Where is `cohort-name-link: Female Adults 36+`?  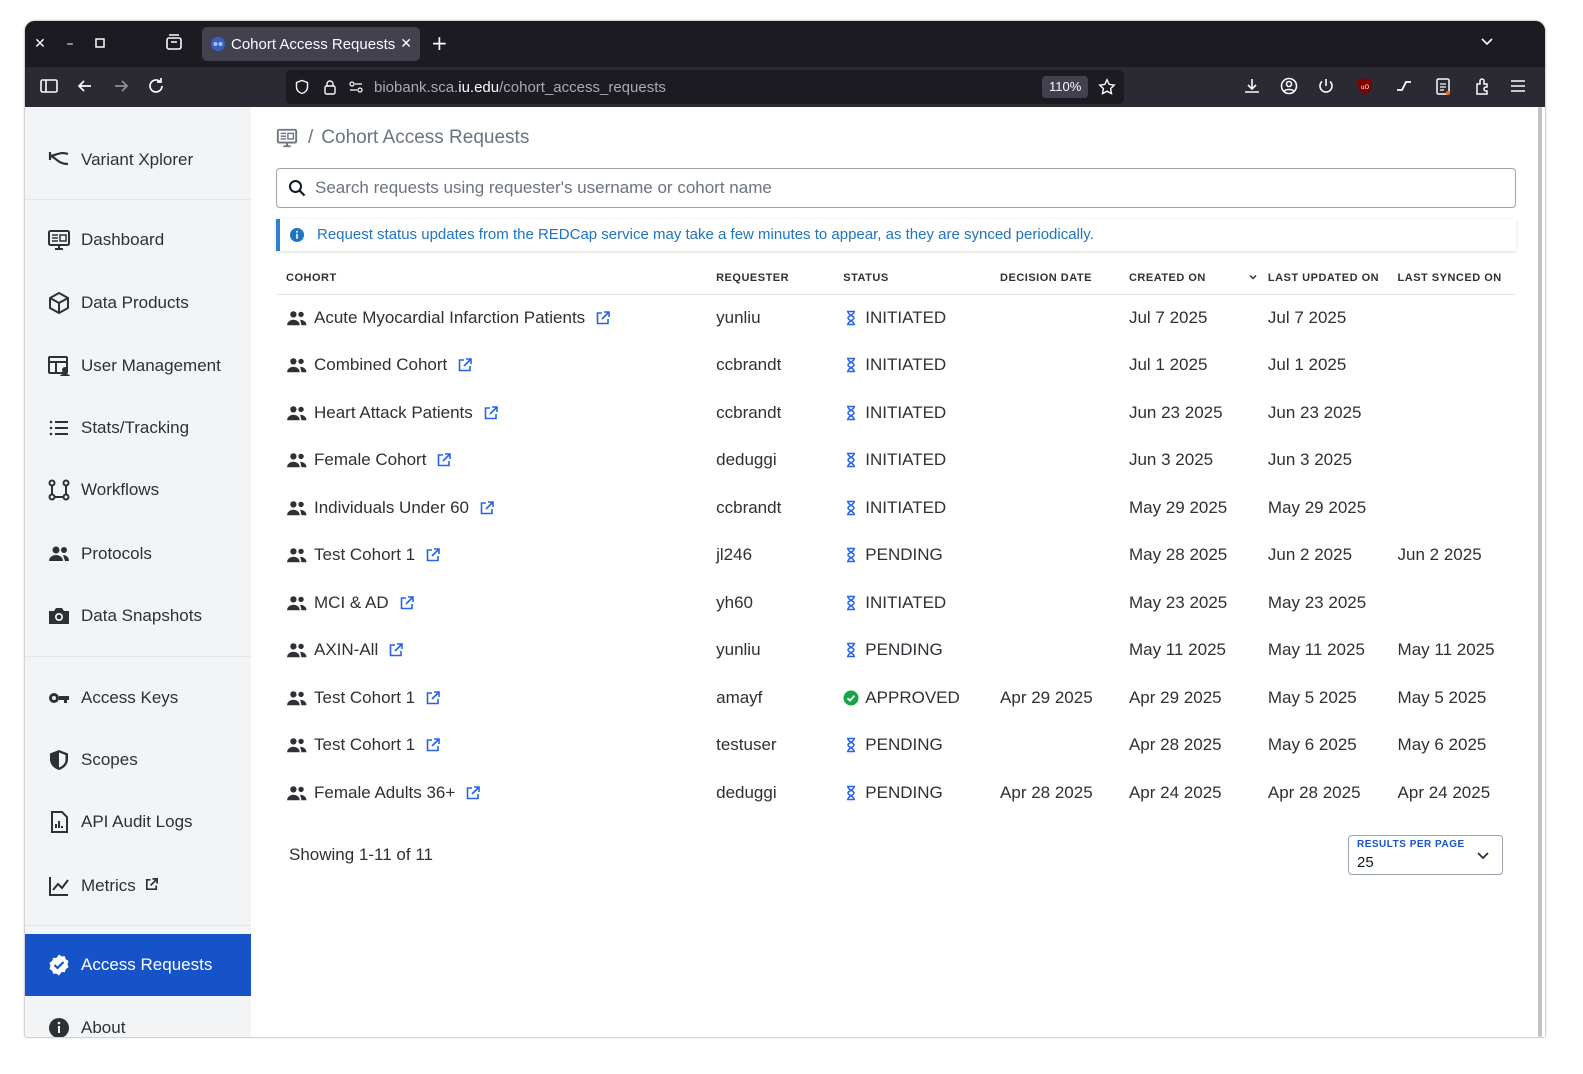
cohort-name-link: Female Adults 36+ is located at coordinates (384, 793).